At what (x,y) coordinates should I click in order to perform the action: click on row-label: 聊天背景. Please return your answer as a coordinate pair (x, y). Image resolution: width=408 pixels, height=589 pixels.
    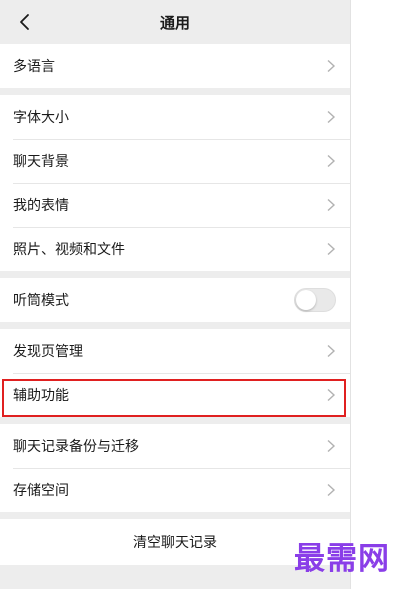
    Looking at the image, I should click on (41, 162).